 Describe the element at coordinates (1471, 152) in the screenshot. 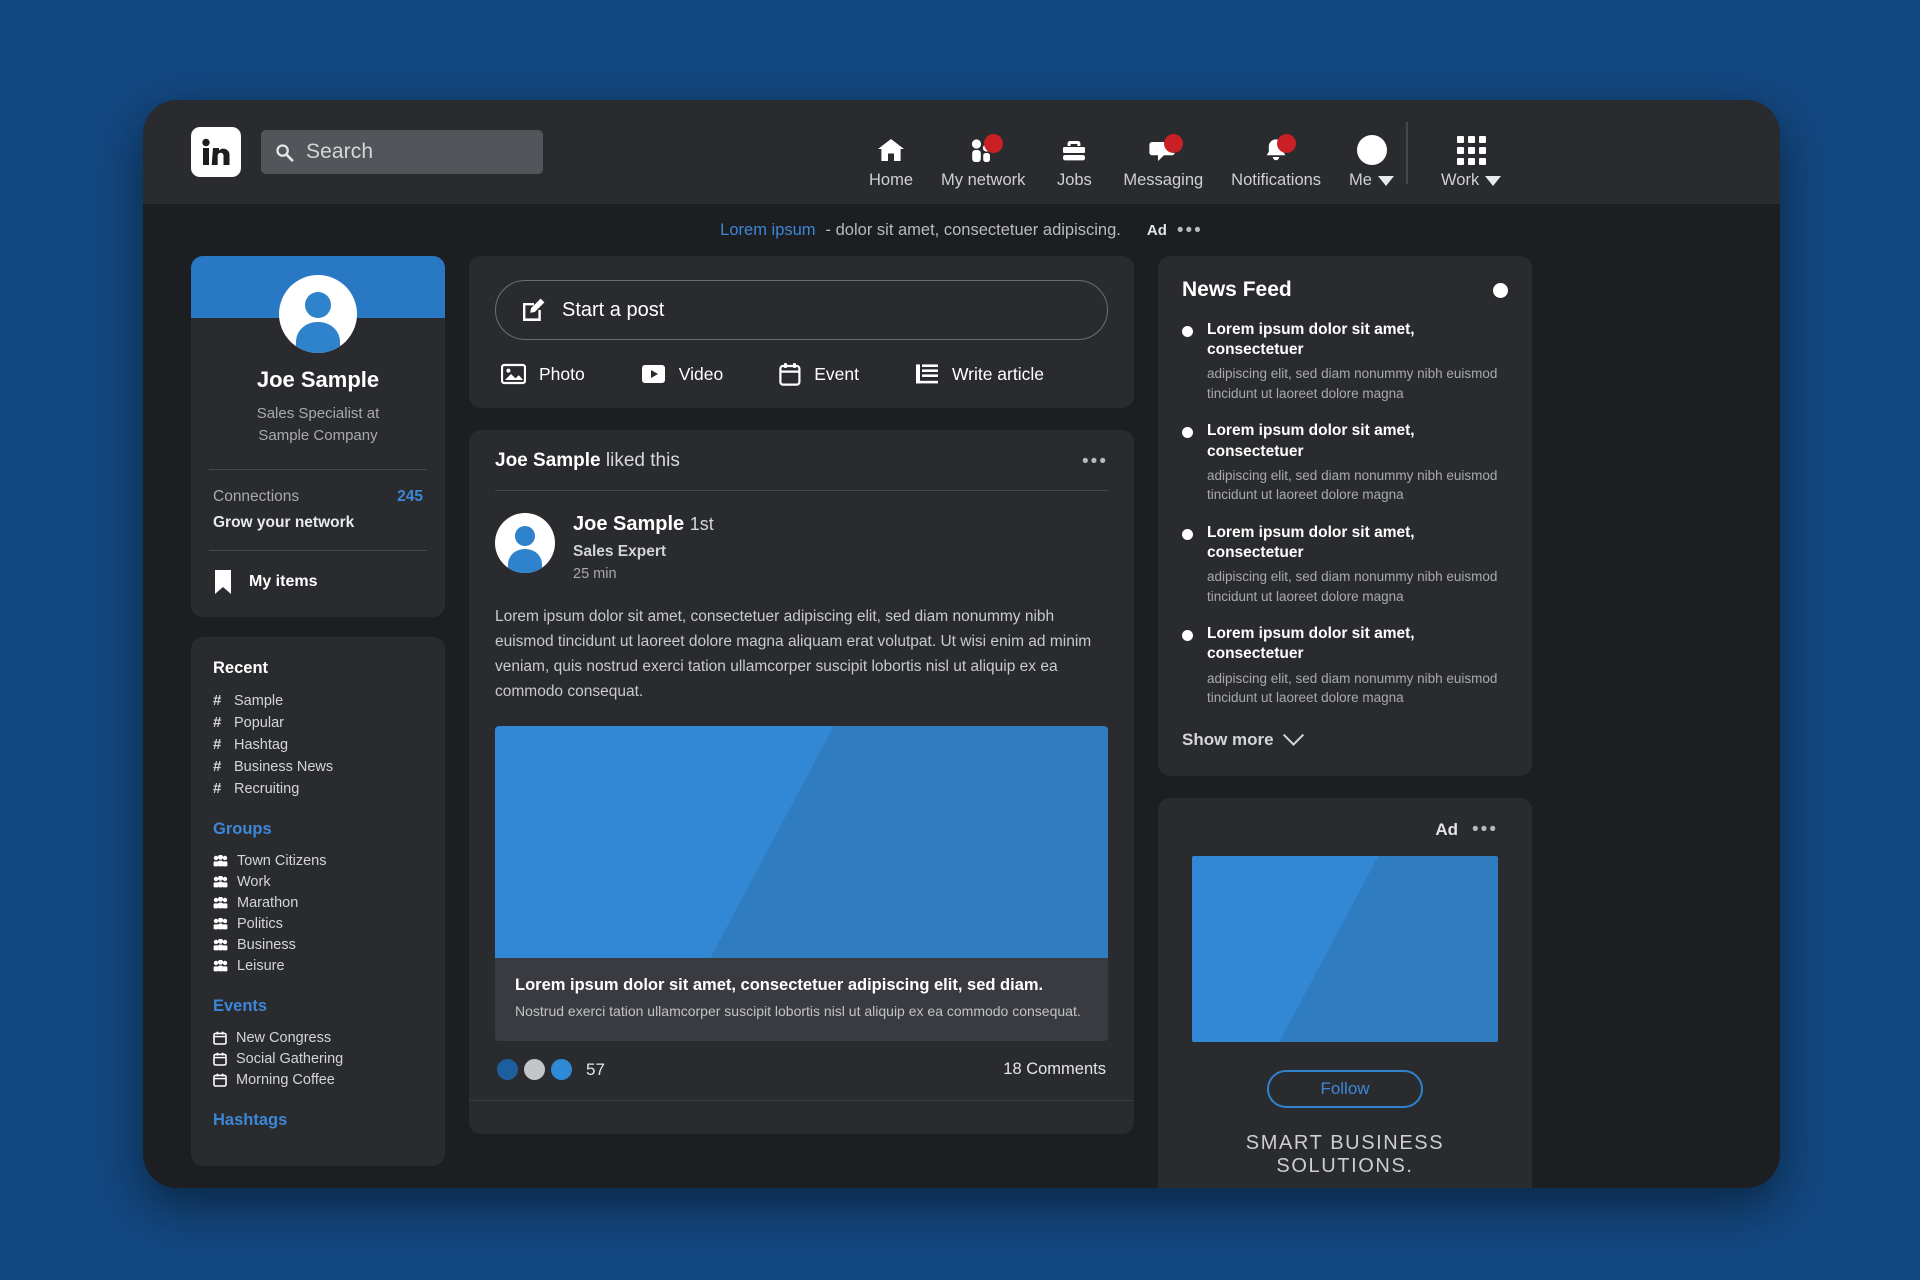

I see `nav-item-work: Work` at that location.